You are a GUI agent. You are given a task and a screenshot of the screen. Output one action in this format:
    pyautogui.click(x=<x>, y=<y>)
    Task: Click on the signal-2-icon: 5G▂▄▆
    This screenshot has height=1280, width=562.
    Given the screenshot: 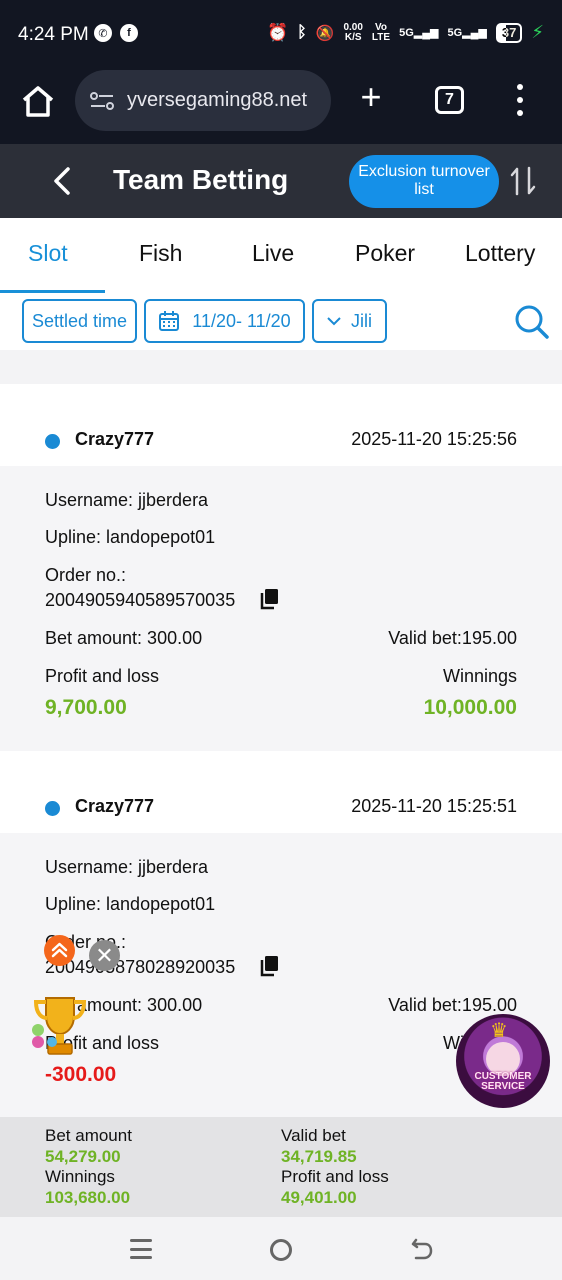 What is the action you would take?
    pyautogui.click(x=467, y=33)
    